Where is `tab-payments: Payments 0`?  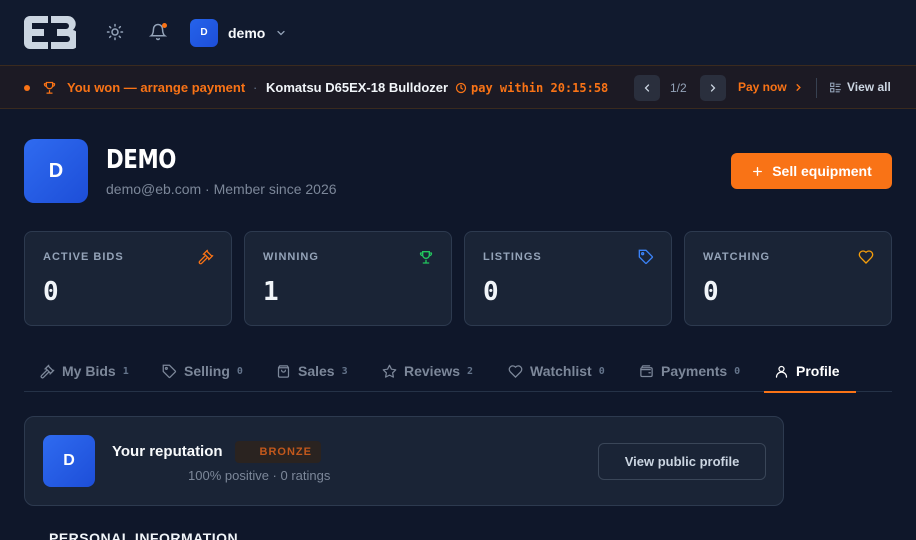 tab-payments: Payments 0 is located at coordinates (689, 373).